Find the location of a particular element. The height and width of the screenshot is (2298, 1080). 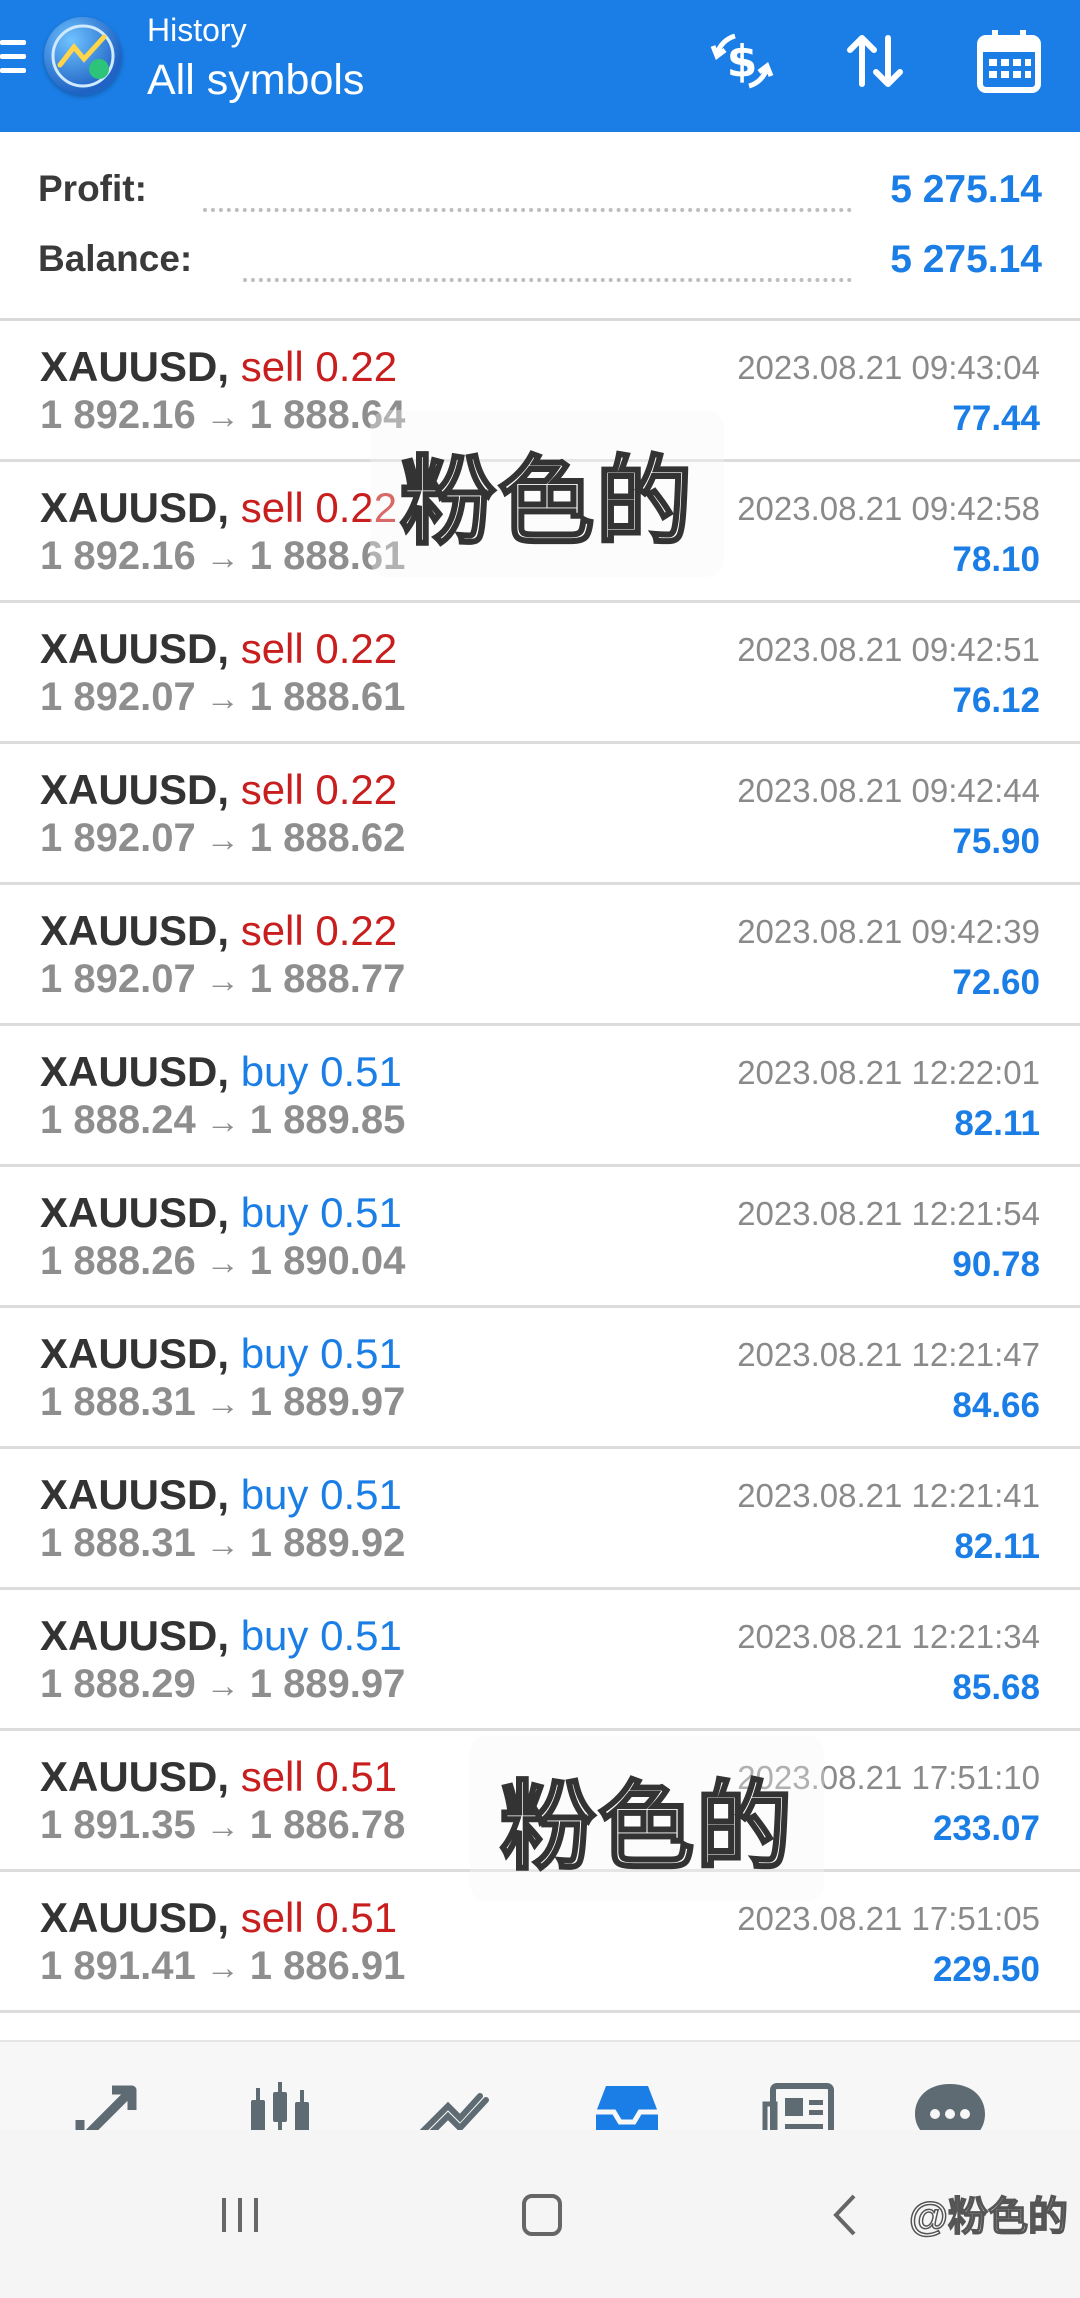

deal-prices: 1 888.31 → 1 889.92 is located at coordinates (222, 1543).